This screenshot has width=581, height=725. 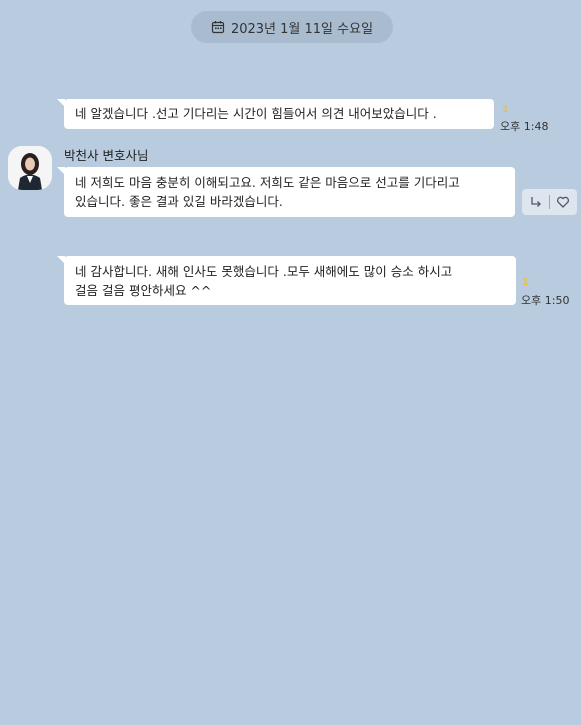 I want to click on date-divider: 2023년 1월 11일 수요일, so click(x=292, y=27).